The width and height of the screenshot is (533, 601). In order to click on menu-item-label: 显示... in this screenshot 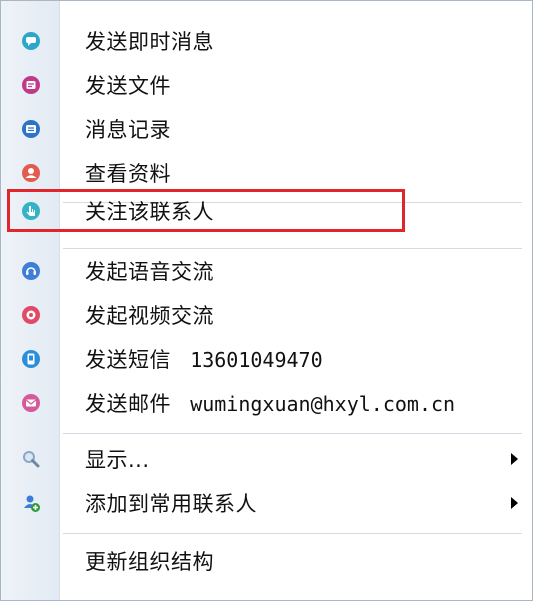, I will do `click(117, 460)`.